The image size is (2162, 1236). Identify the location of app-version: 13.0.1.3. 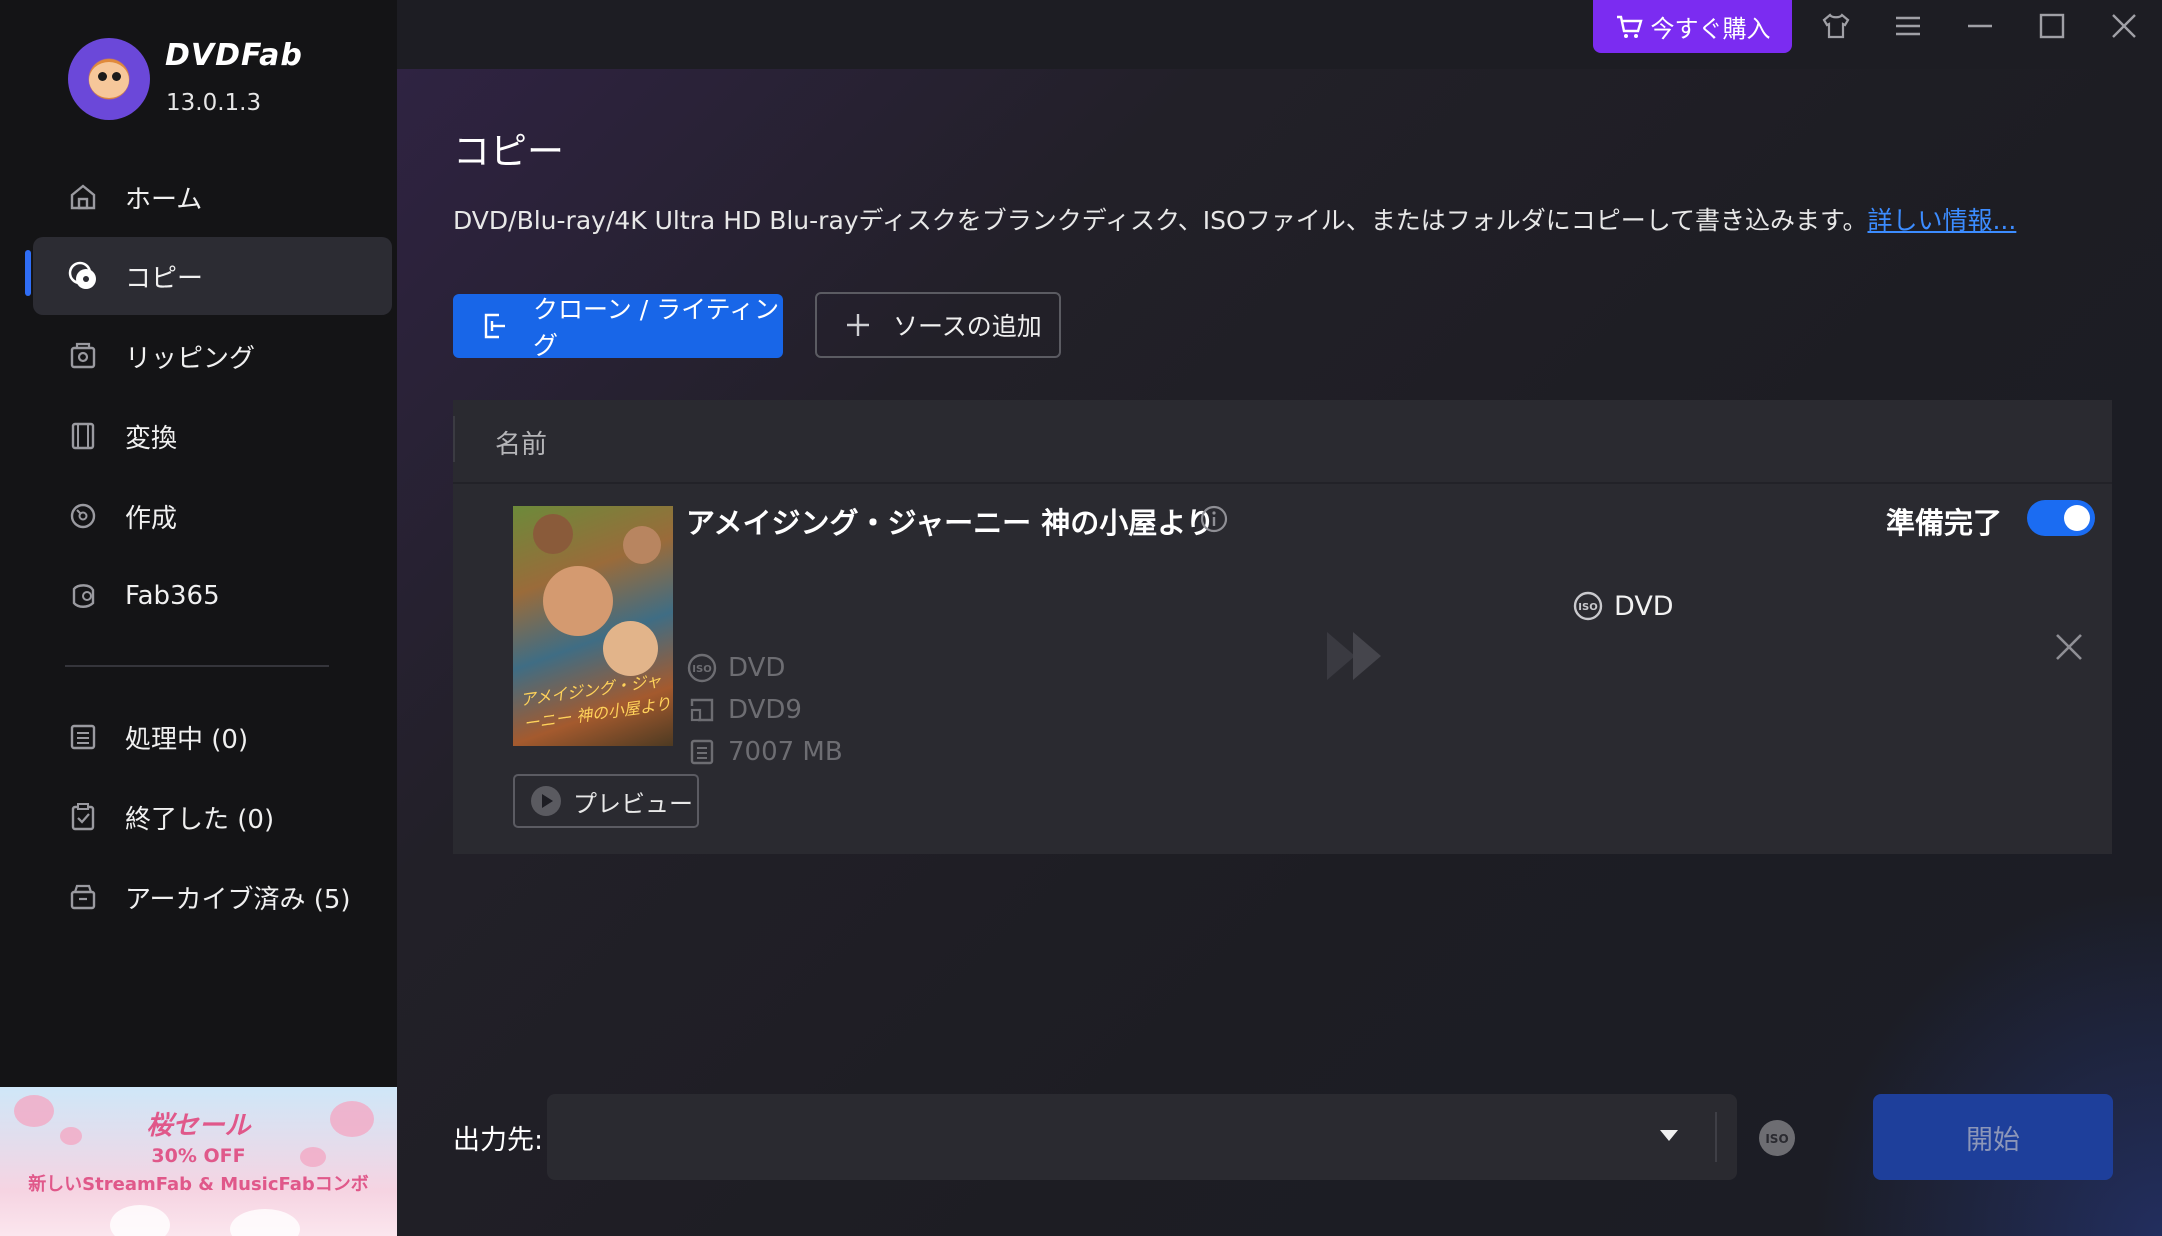
(214, 103).